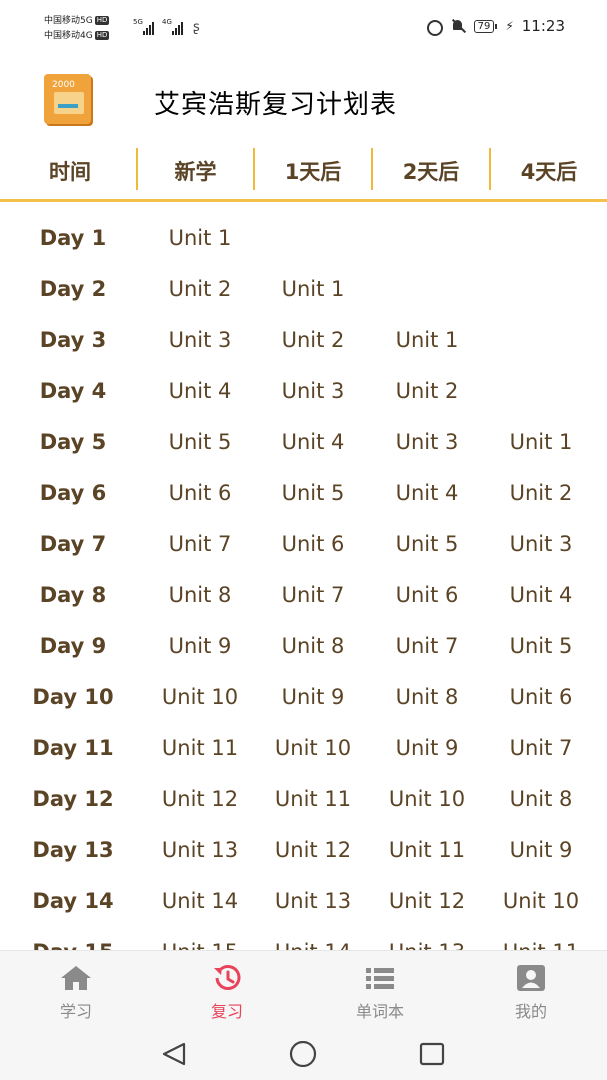 This screenshot has width=607, height=1080. Describe the element at coordinates (303, 798) in the screenshot. I see `table-row: Day 12 Unit 12 Unit 11 Unit 10 Unit 8` at that location.